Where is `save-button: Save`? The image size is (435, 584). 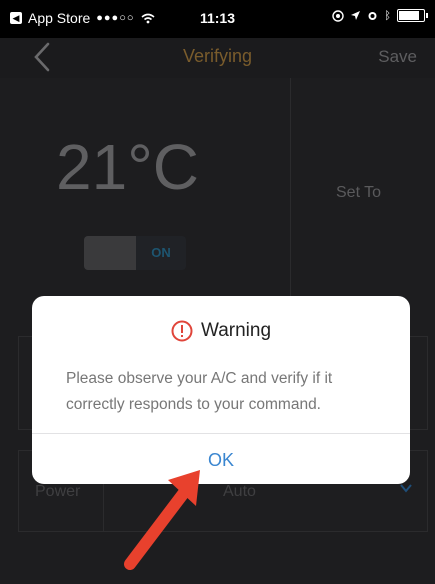
save-button: Save is located at coordinates (397, 57).